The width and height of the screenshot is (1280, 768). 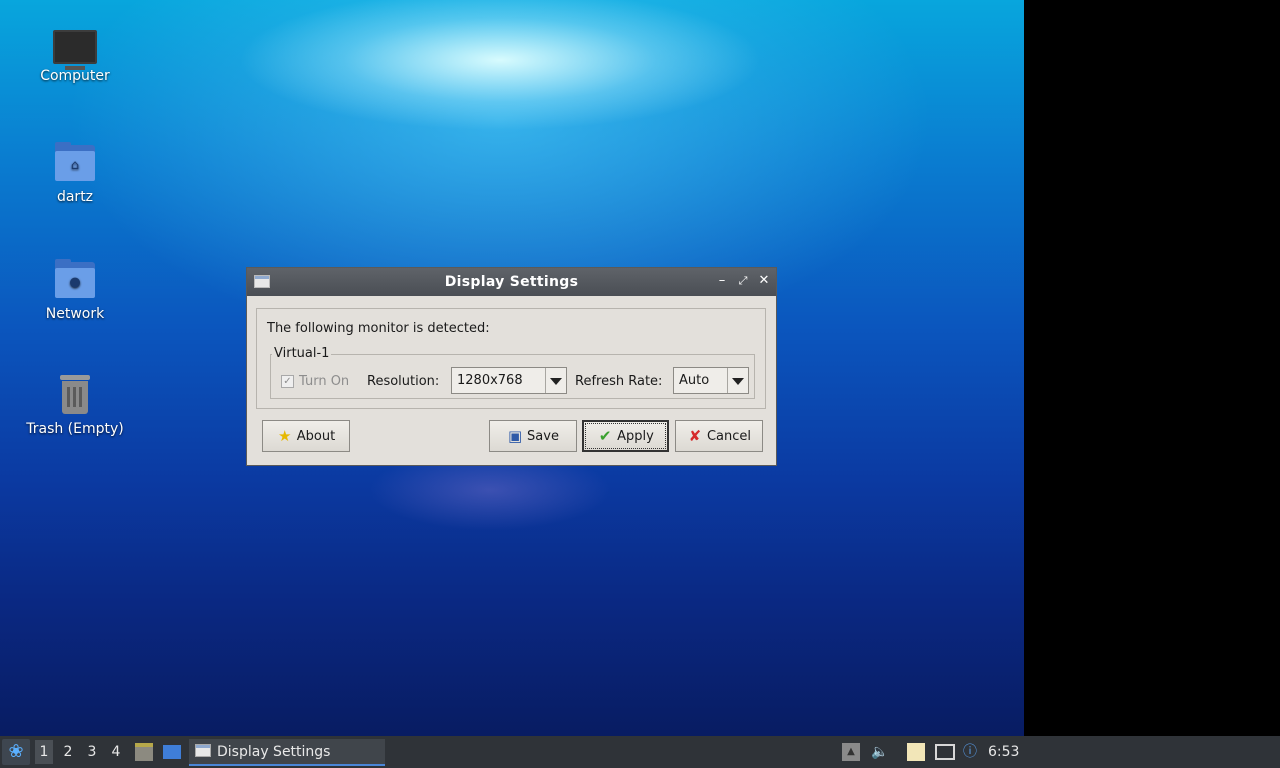 What do you see at coordinates (722, 281) in the screenshot?
I see `minimize-icon: –` at bounding box center [722, 281].